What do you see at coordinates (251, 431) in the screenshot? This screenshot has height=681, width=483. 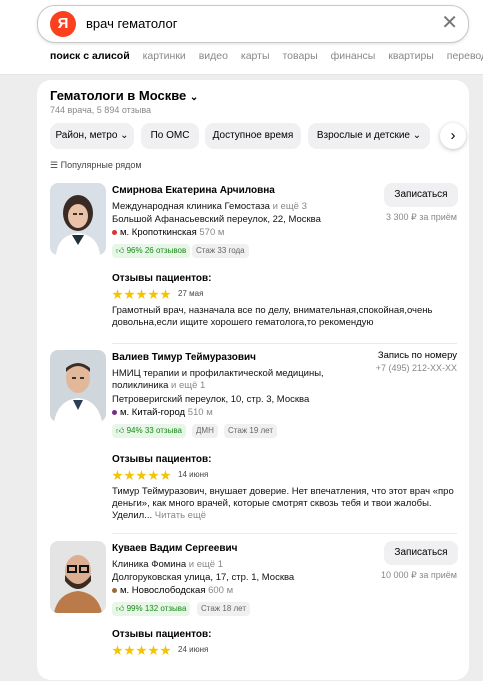 I see `experience-badge: Стаж 19 лет` at bounding box center [251, 431].